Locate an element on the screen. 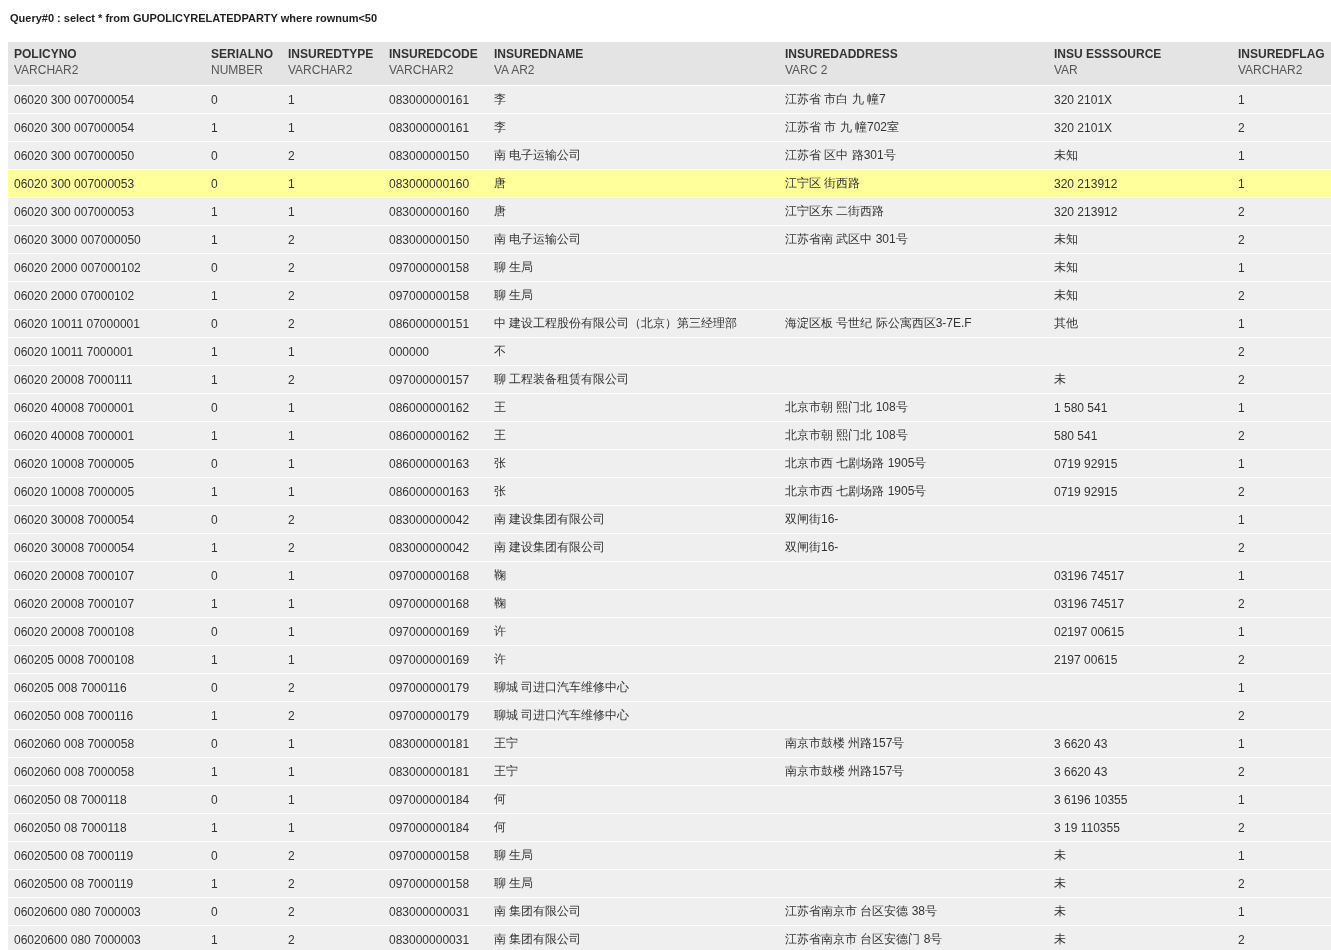 The height and width of the screenshot is (950, 1331). table-cell: 000000 is located at coordinates (409, 351).